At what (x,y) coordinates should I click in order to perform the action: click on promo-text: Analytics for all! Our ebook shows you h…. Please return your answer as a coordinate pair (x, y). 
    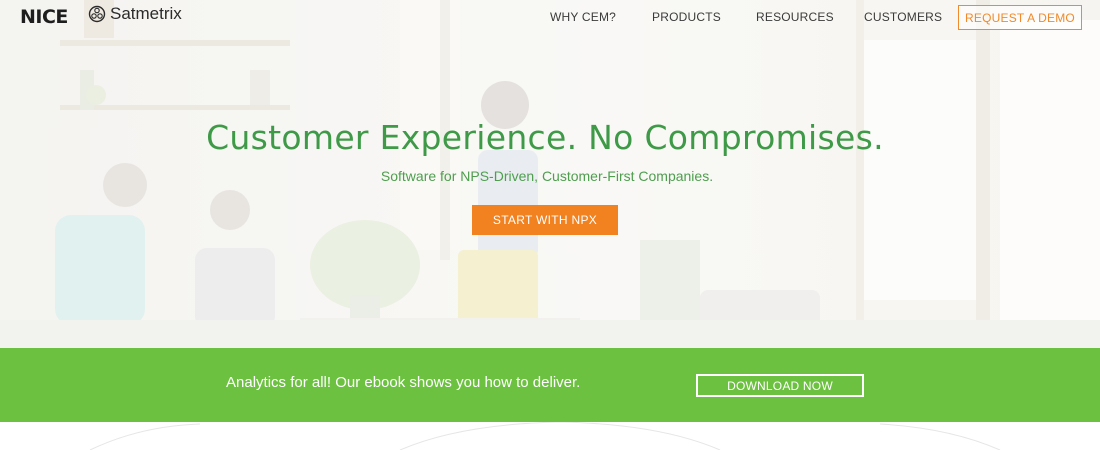
    Looking at the image, I should click on (403, 382).